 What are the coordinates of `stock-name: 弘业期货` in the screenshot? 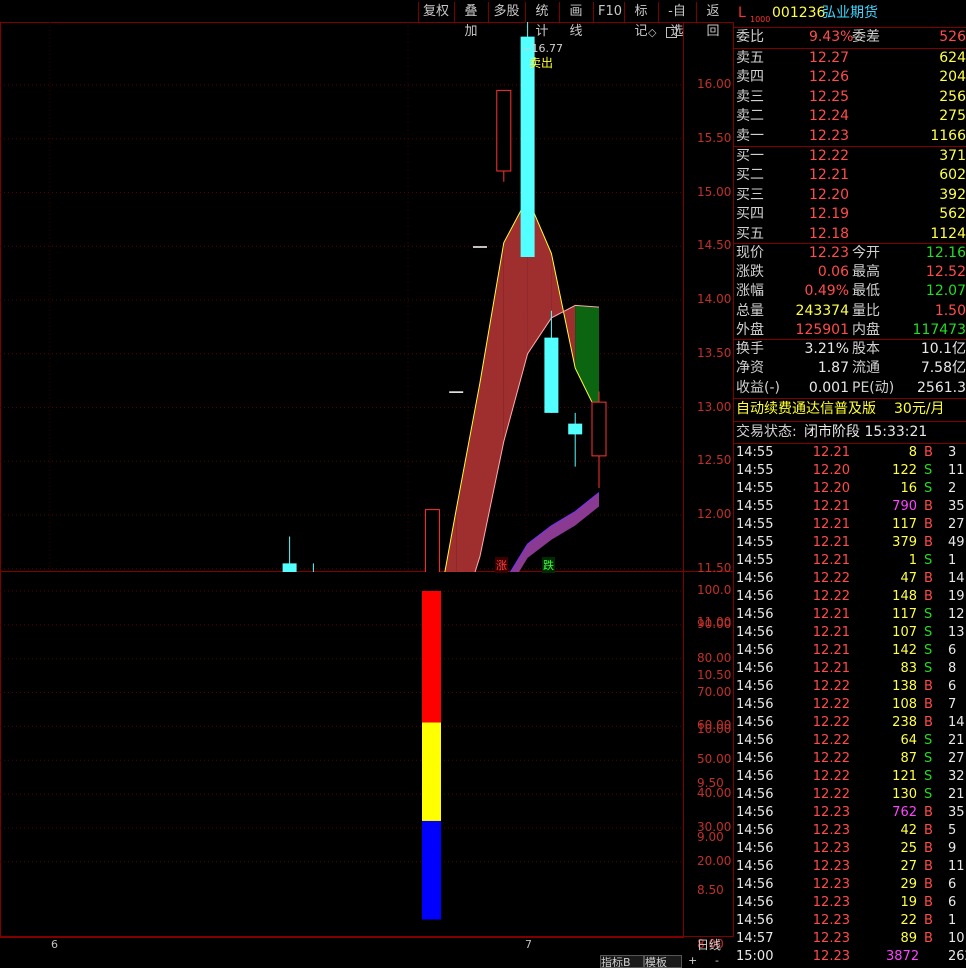 It's located at (850, 13).